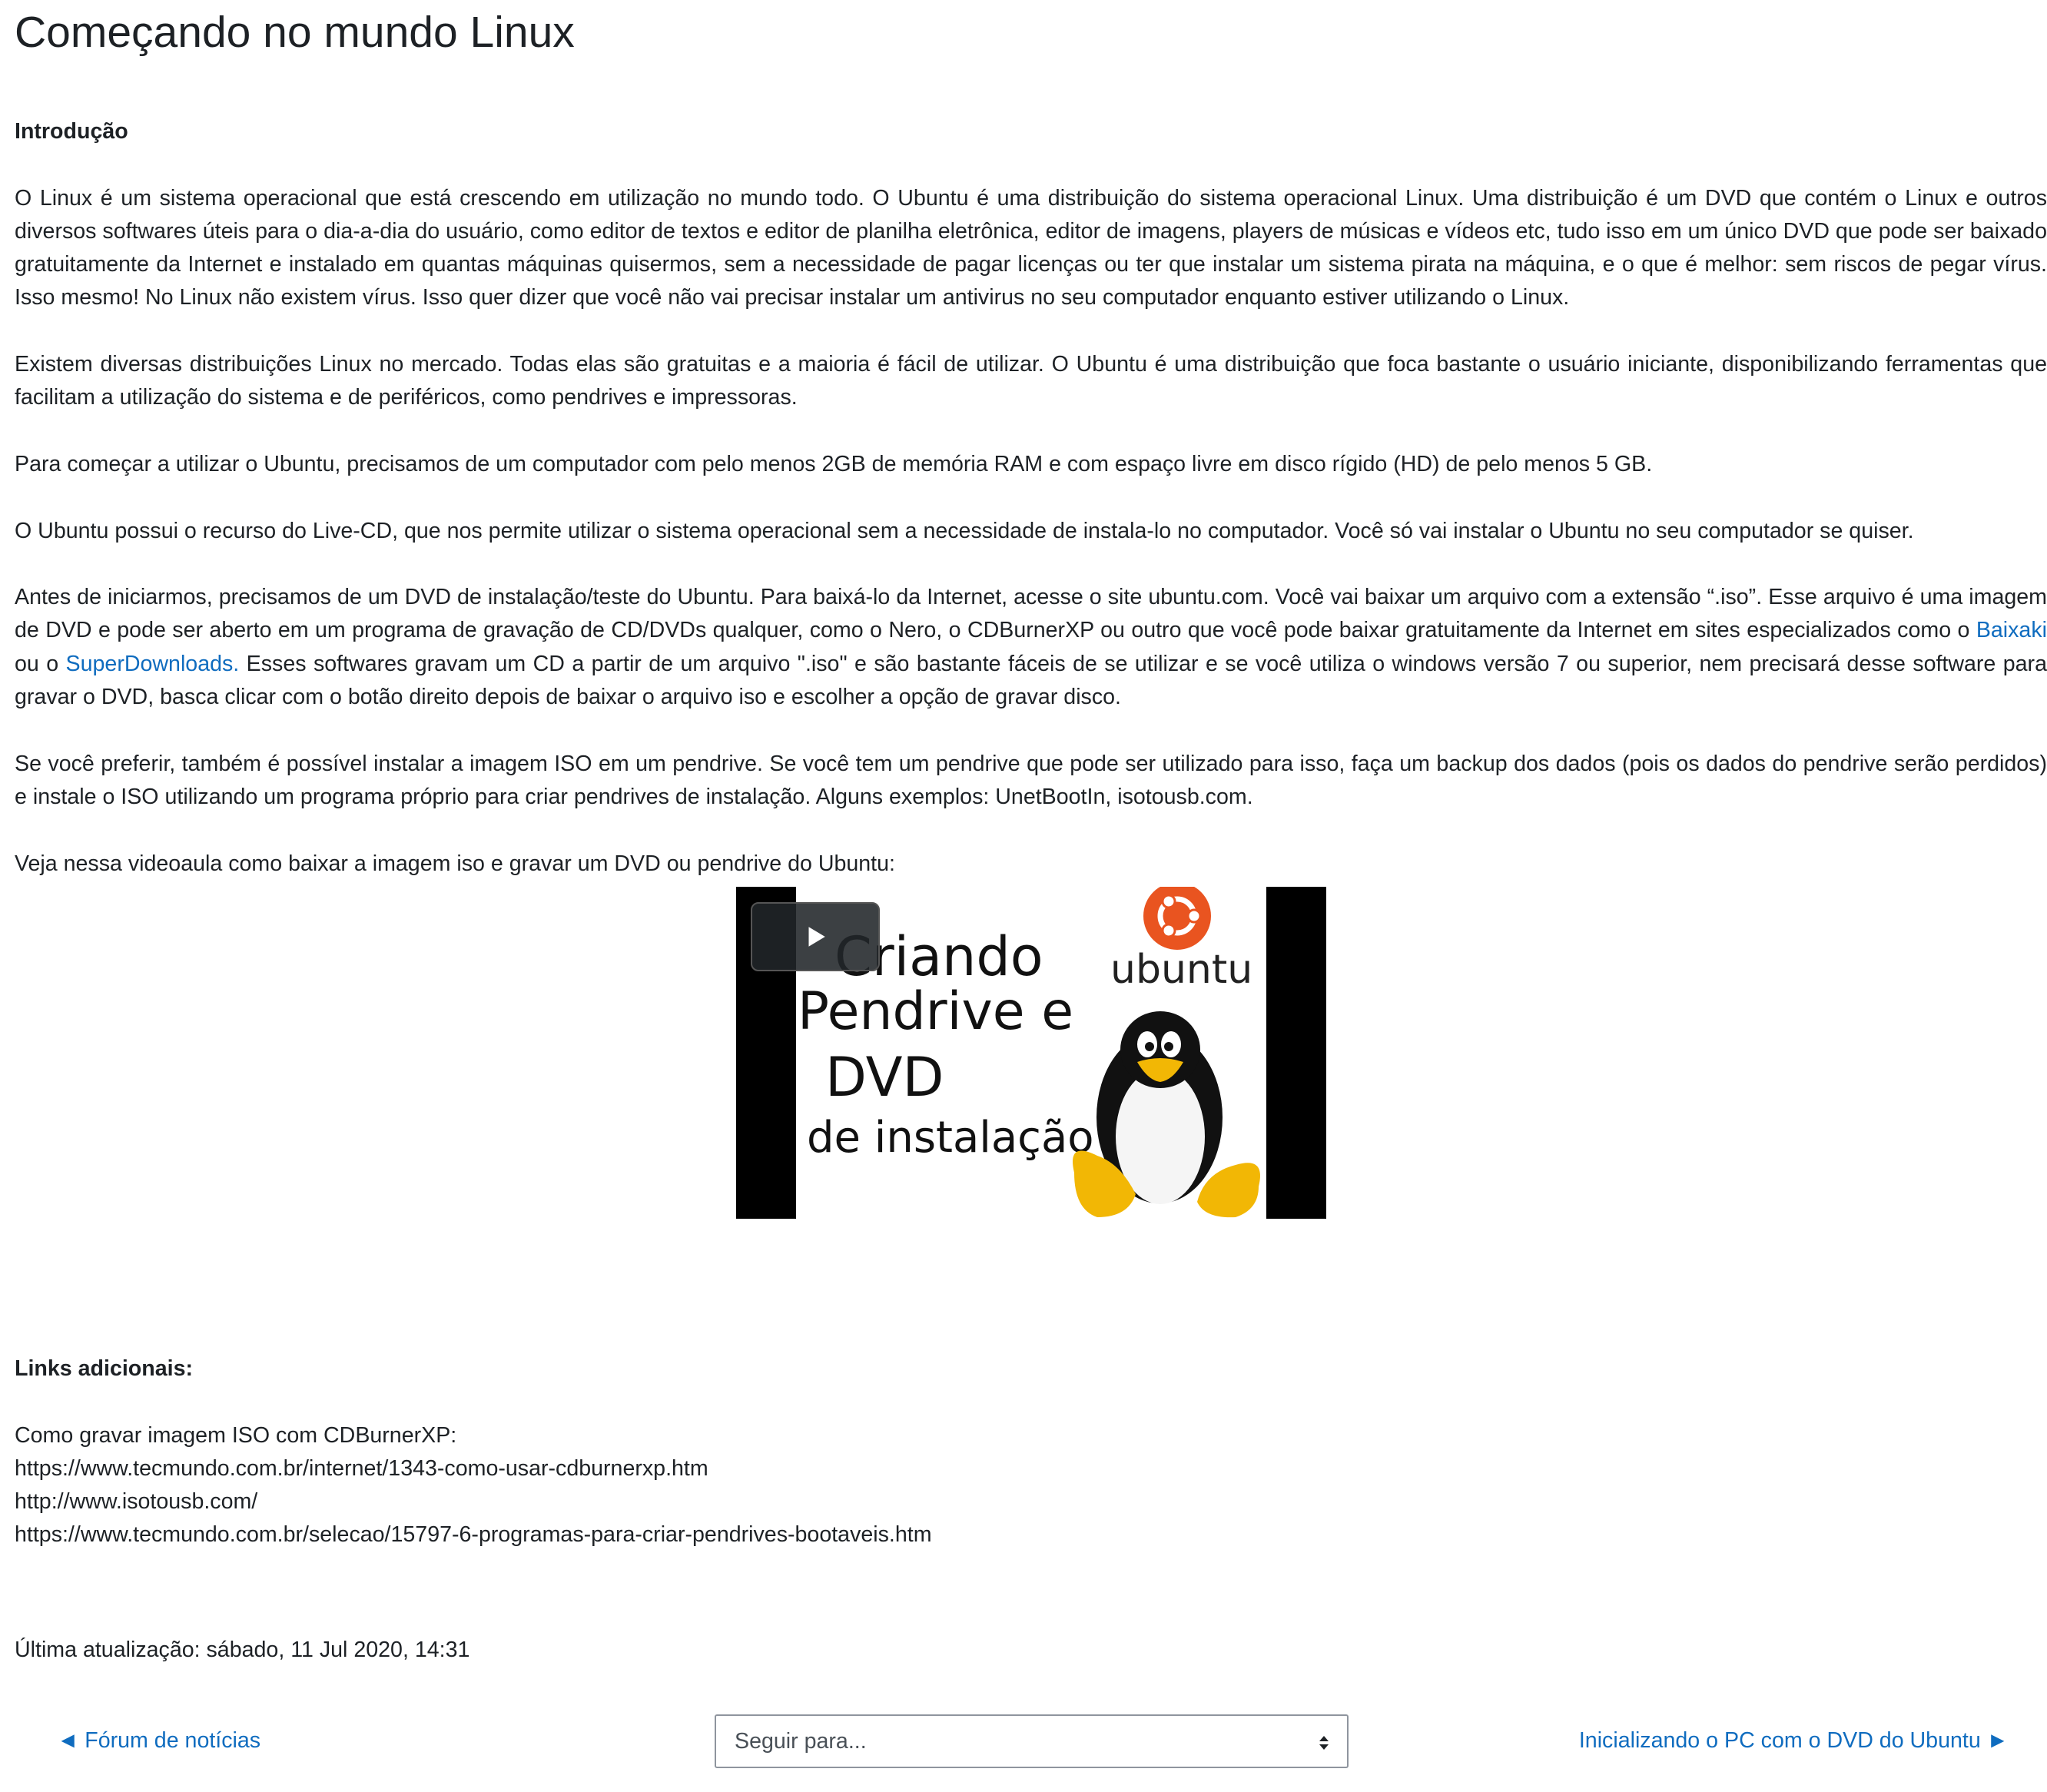  I want to click on superdownloads-link: SuperDownloads., so click(153, 664).